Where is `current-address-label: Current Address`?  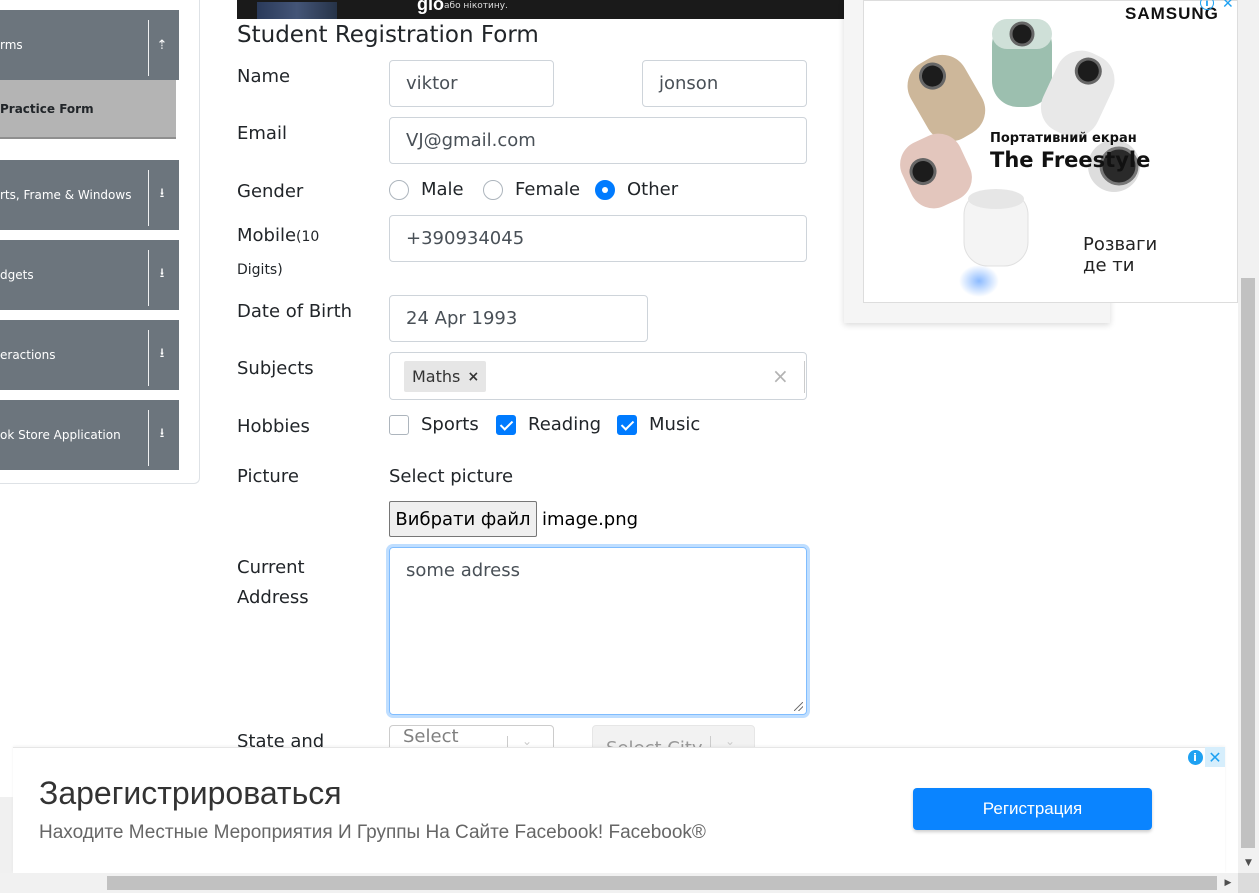
current-address-label: Current Address is located at coordinates (273, 583).